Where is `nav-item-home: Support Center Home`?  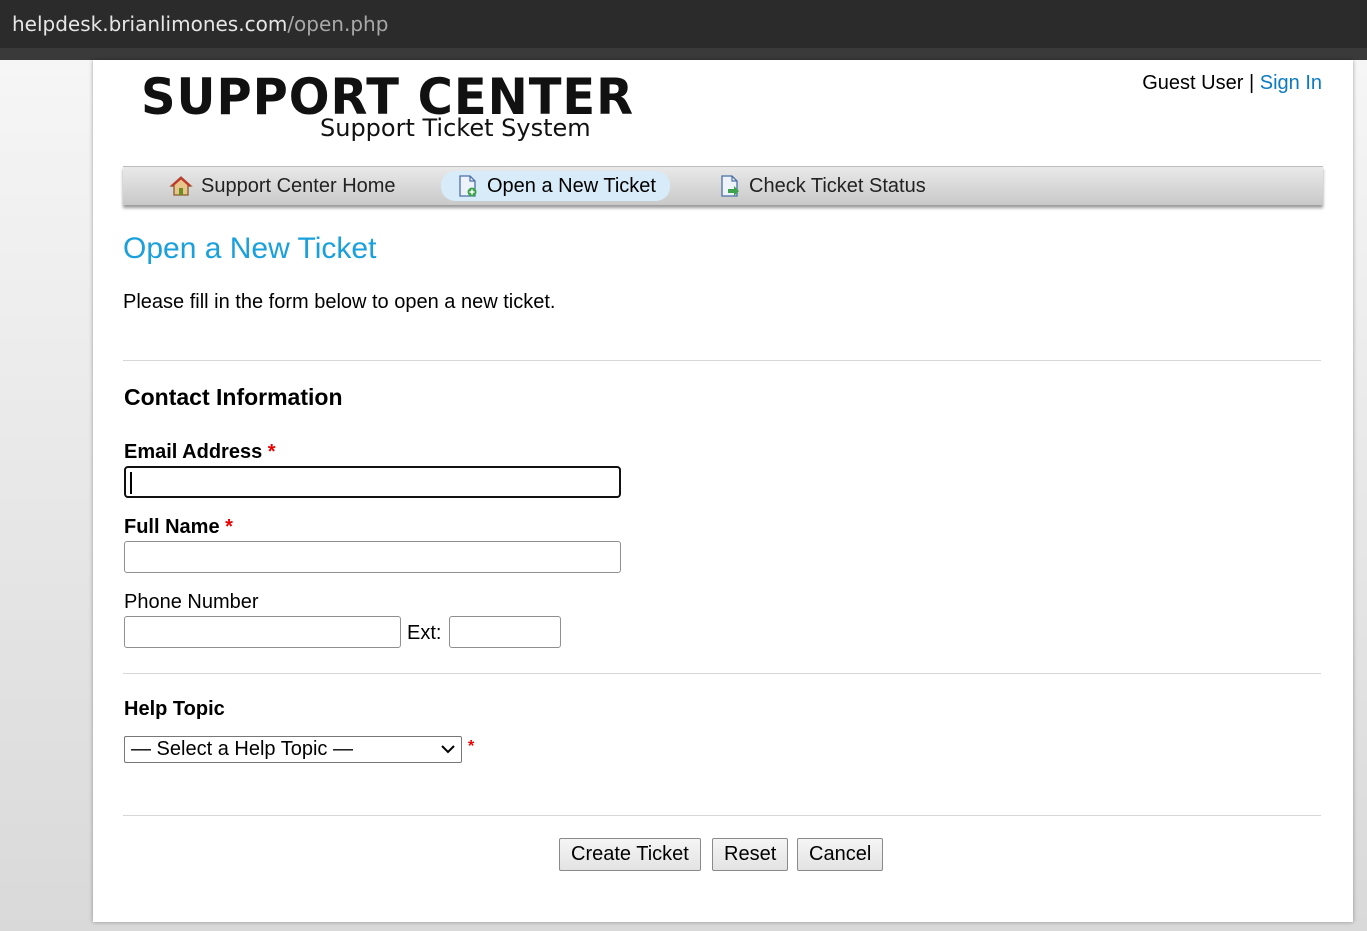 nav-item-home: Support Center Home is located at coordinates (282, 186).